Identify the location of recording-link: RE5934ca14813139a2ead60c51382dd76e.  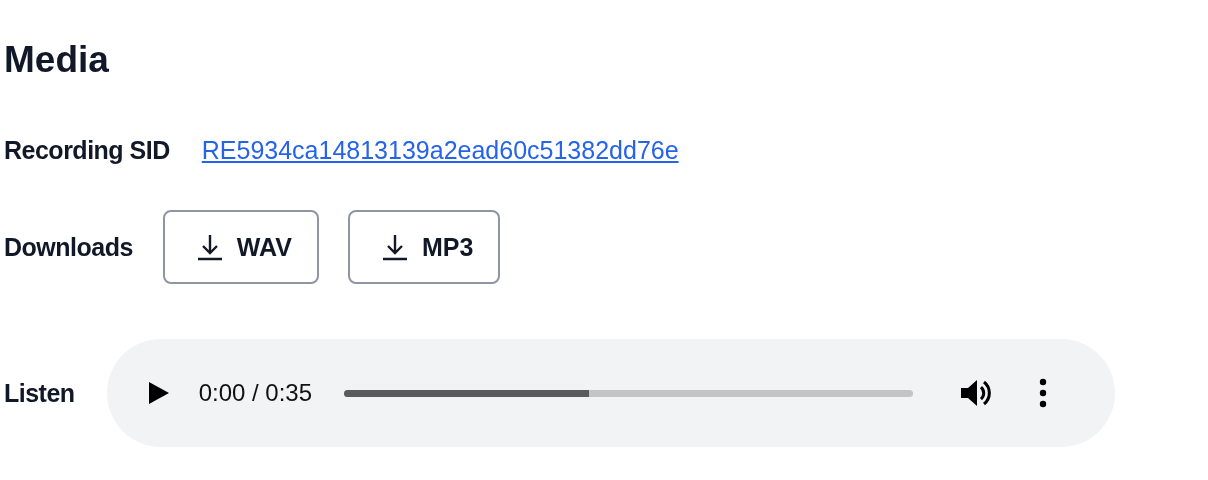
(440, 150).